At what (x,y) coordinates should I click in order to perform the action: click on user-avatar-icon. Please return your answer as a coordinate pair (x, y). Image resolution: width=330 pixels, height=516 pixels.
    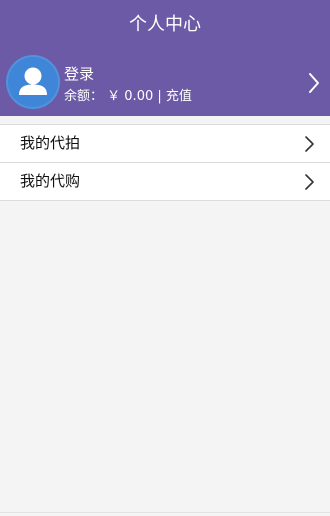
    Looking at the image, I should click on (33, 81).